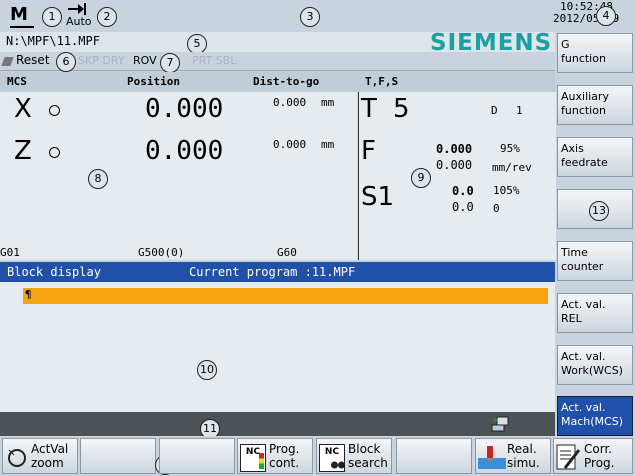 The height and width of the screenshot is (476, 635). Describe the element at coordinates (506, 190) in the screenshot. I see `spindle-override: 105%` at that location.